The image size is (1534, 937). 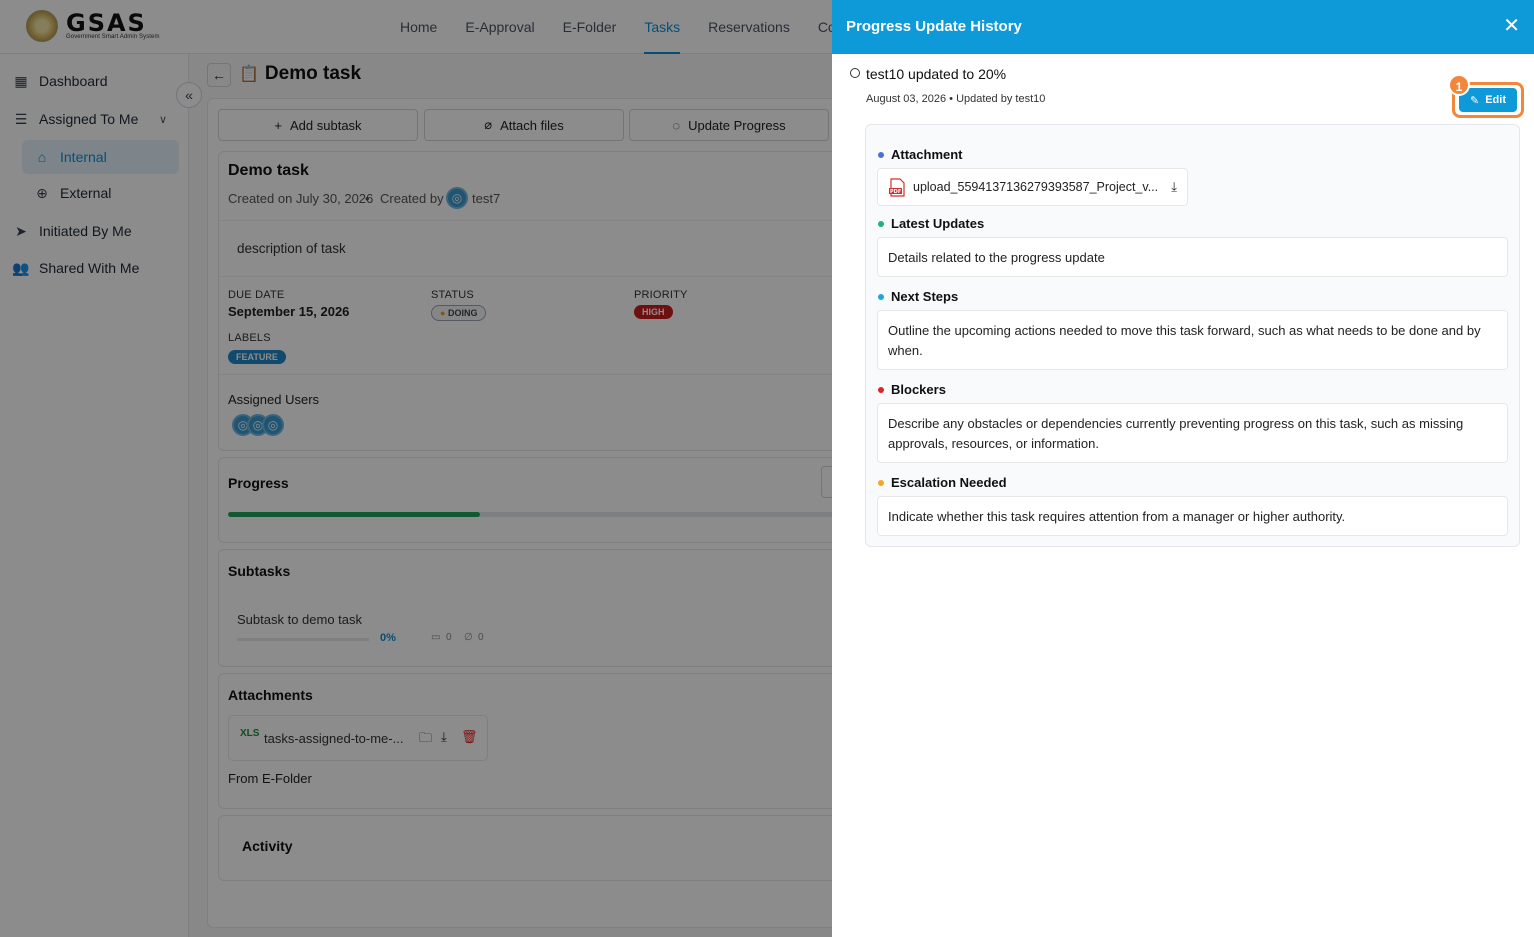 I want to click on latest-updates-text: Details related to the progress update, so click(x=1192, y=257).